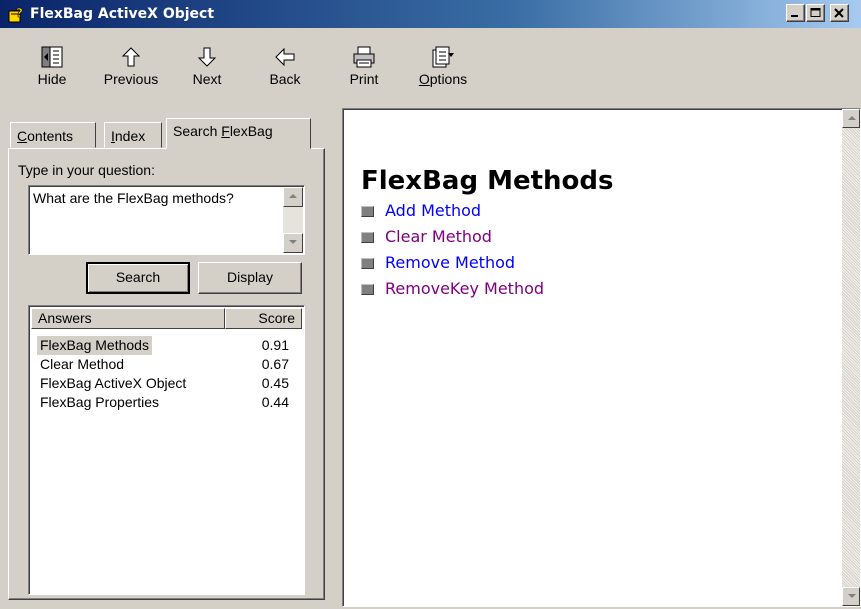 The width and height of the screenshot is (861, 609). I want to click on maximize-button, so click(815, 13).